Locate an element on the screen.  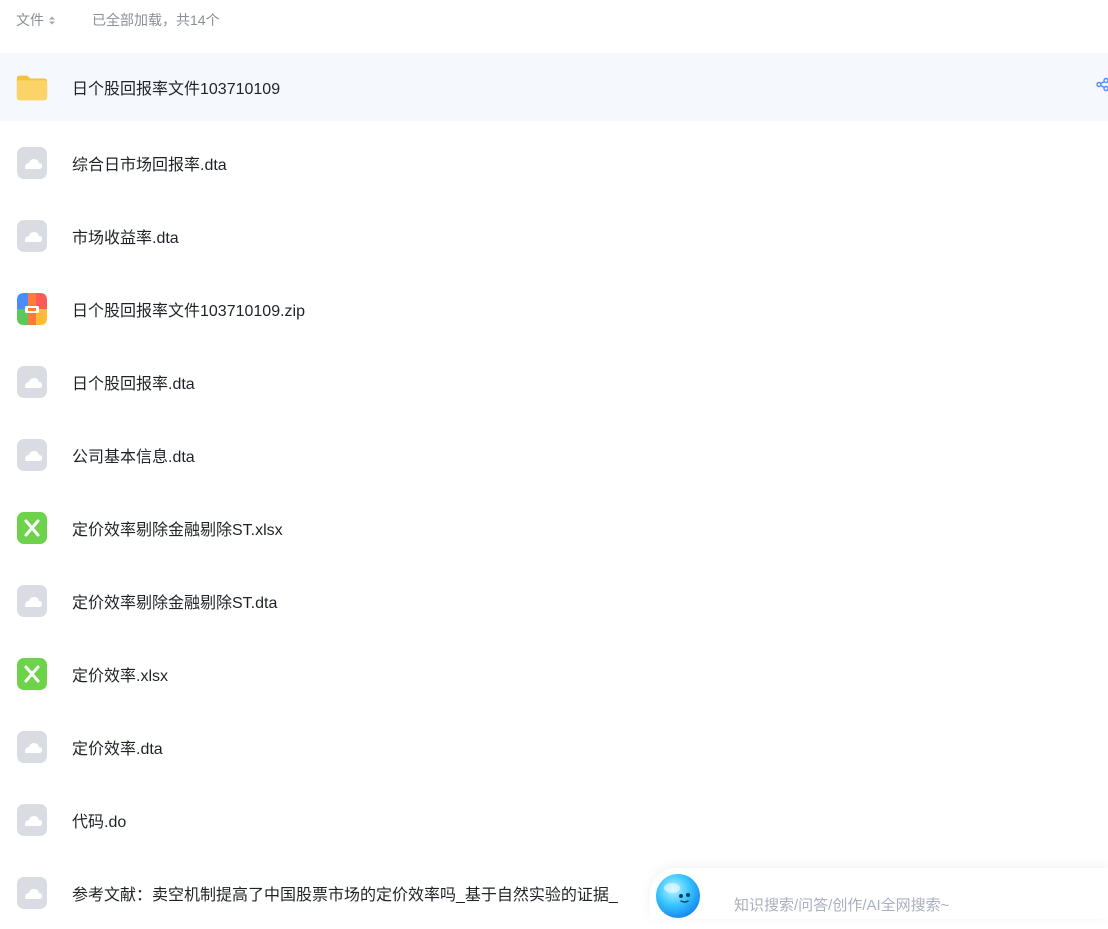
file-list-header: 文件 已全部加载，共14个 is located at coordinates (554, 20).